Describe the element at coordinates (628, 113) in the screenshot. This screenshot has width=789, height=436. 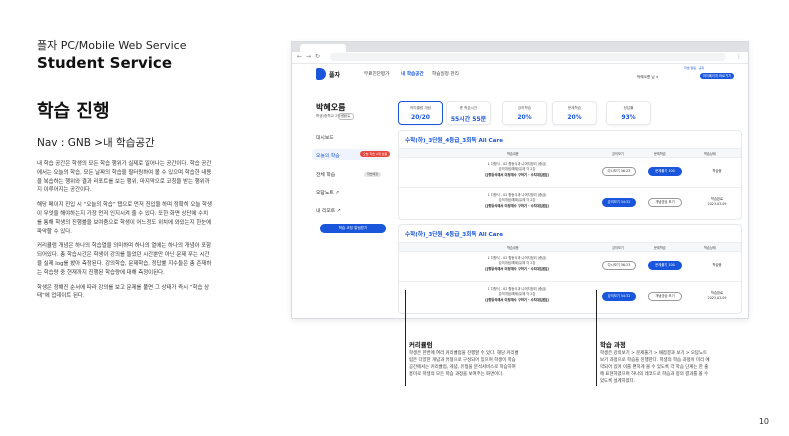
I see `stat-card-accuracy: 정답률 93%` at that location.